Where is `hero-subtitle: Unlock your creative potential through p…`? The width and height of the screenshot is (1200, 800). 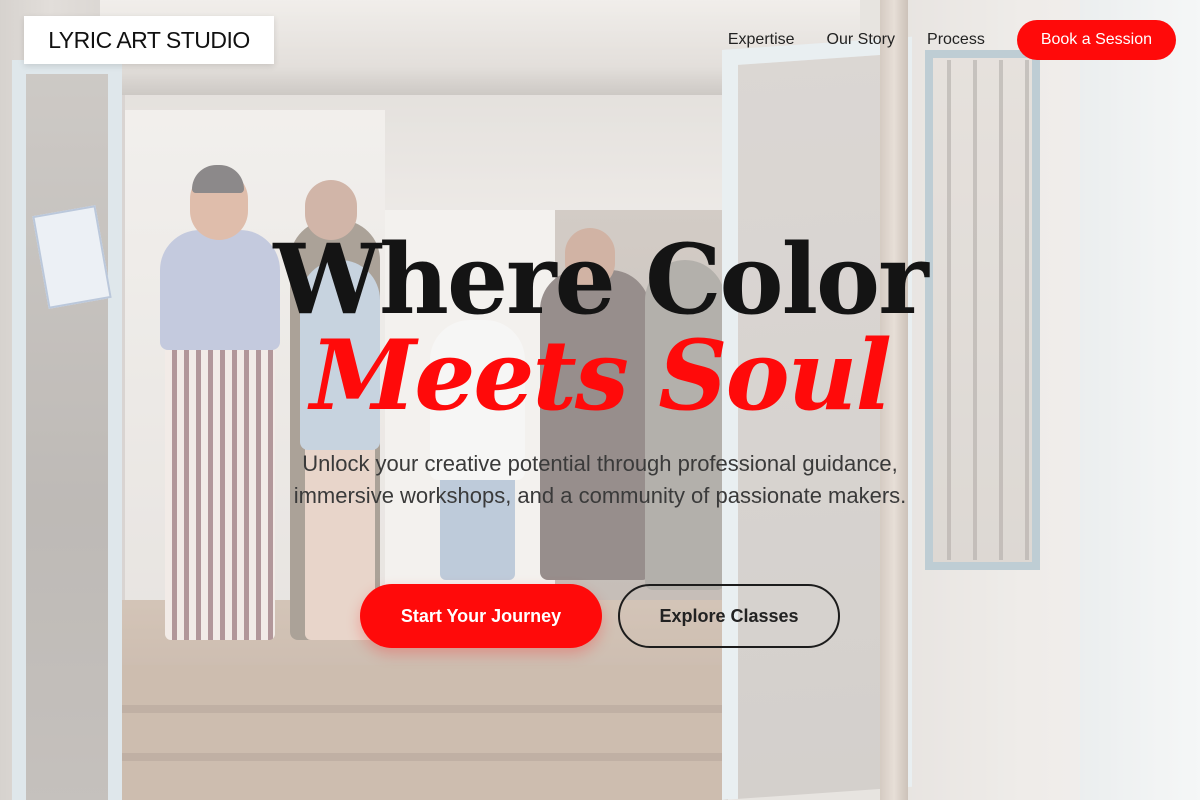
hero-subtitle: Unlock your creative potential through p… is located at coordinates (600, 479).